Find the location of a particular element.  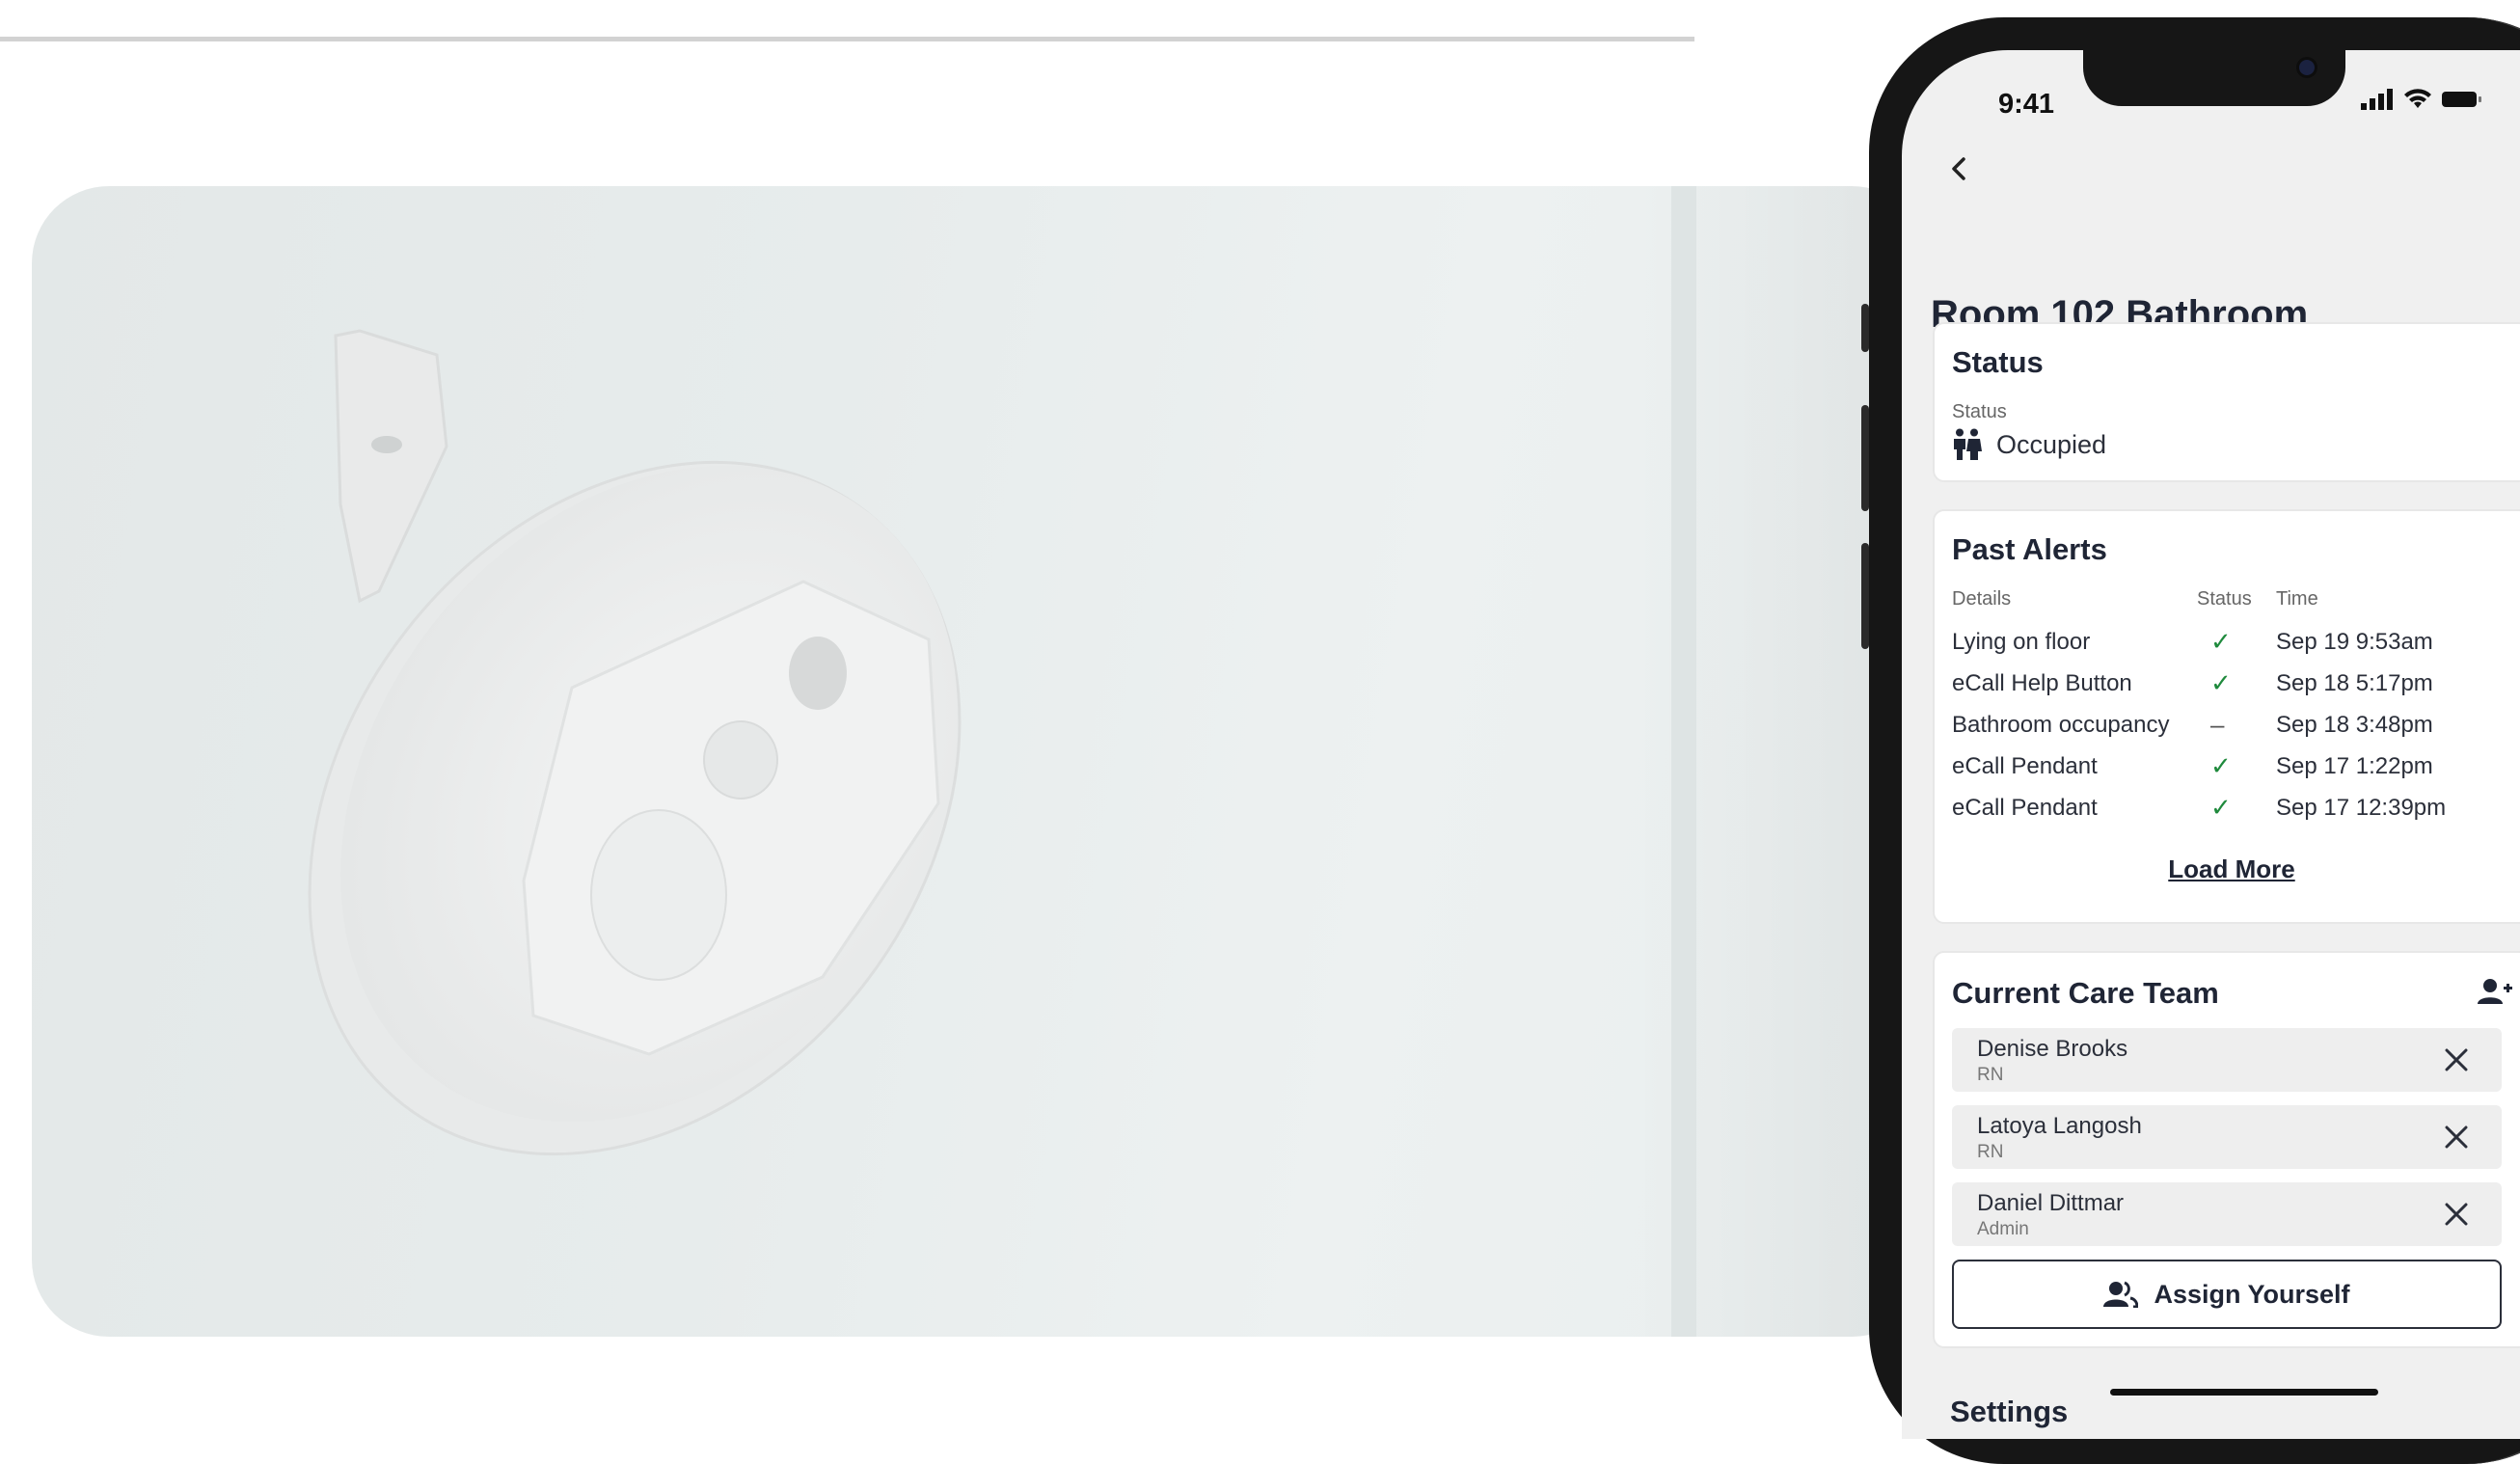

chevron-left-icon is located at coordinates (1959, 168).